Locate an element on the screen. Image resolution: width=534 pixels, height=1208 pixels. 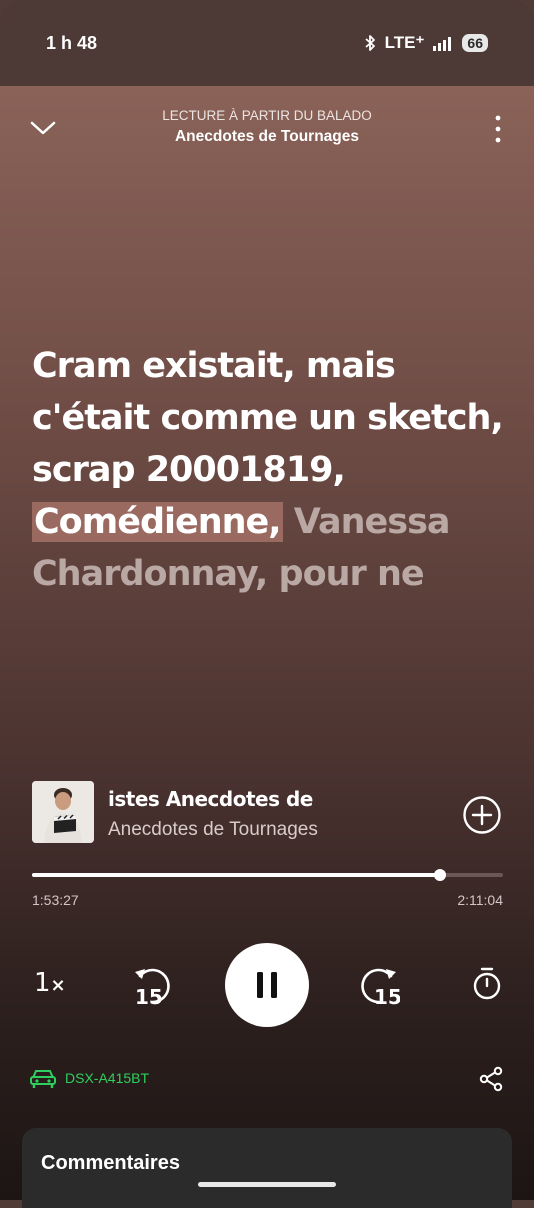
status-icons: LTE⁺ 66 is located at coordinates (425, 43).